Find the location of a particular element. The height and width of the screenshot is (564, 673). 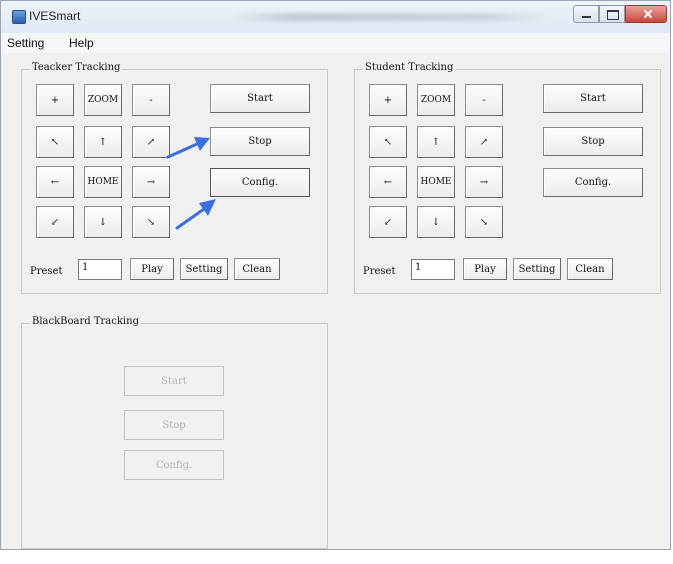

menu-bar: Setting Help is located at coordinates (335, 43).